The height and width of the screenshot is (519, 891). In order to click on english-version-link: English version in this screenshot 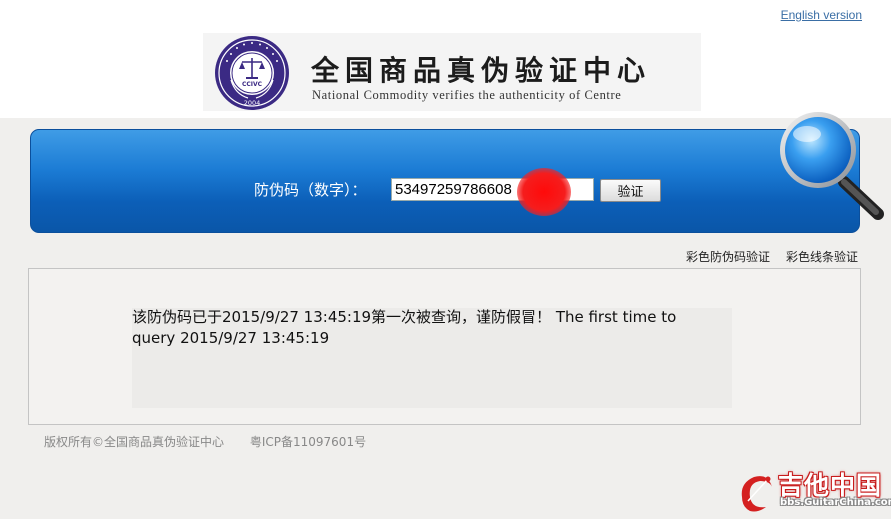, I will do `click(821, 15)`.